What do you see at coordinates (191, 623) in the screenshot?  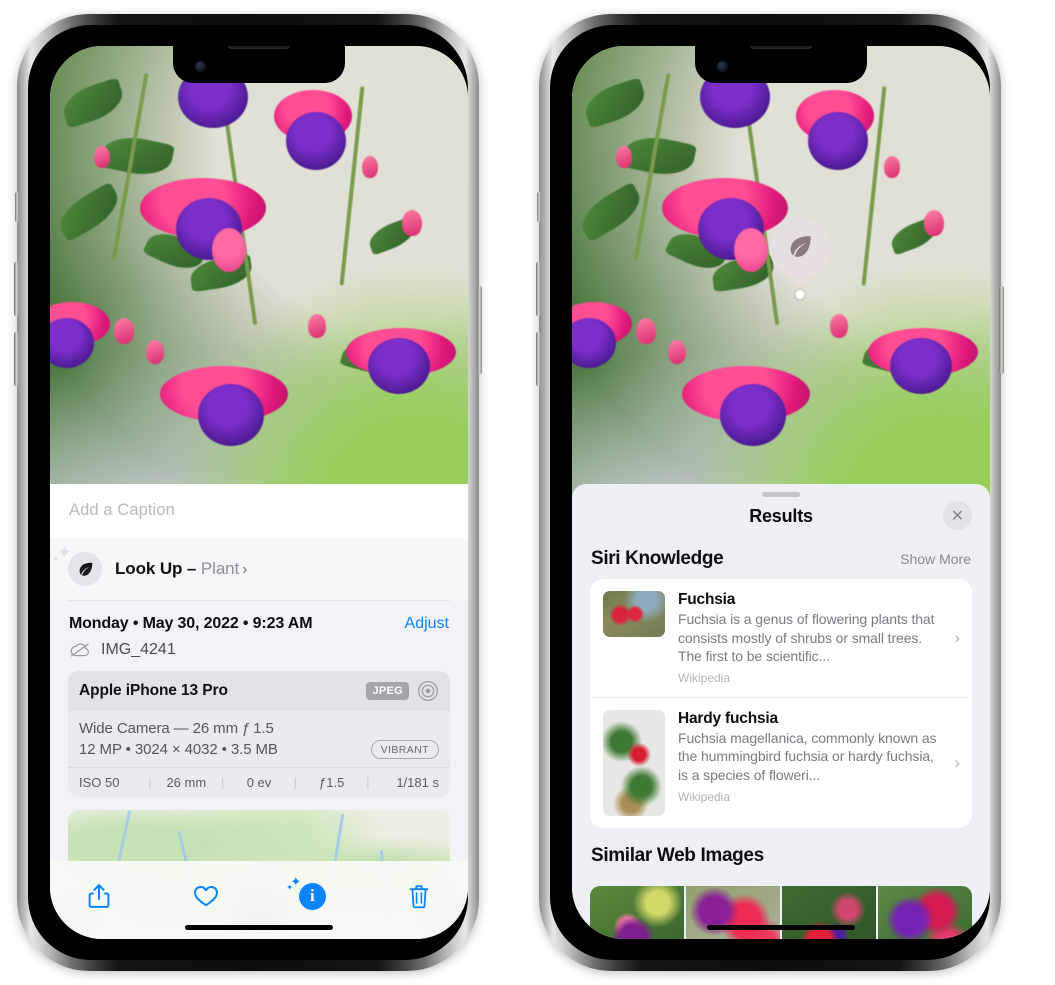 I see `photo-date: Monday • May 30, 2022 • 9:23 AM` at bounding box center [191, 623].